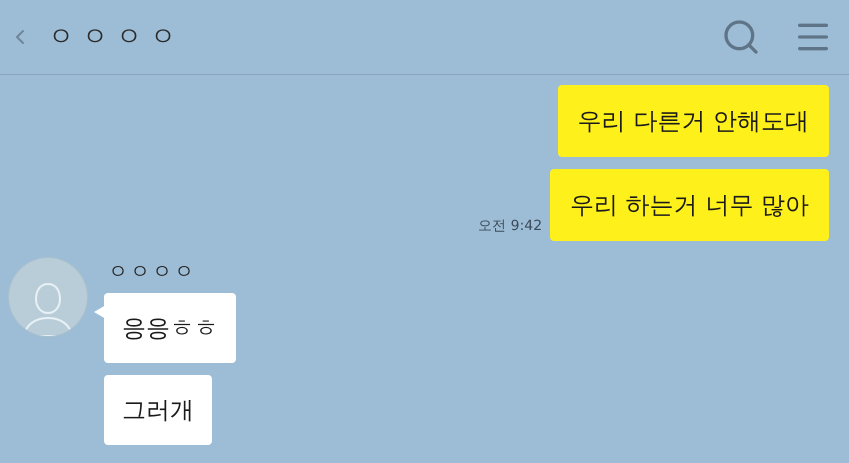 The height and width of the screenshot is (463, 849). I want to click on received-message-bubble: 응응ㅎㅎ, so click(170, 328).